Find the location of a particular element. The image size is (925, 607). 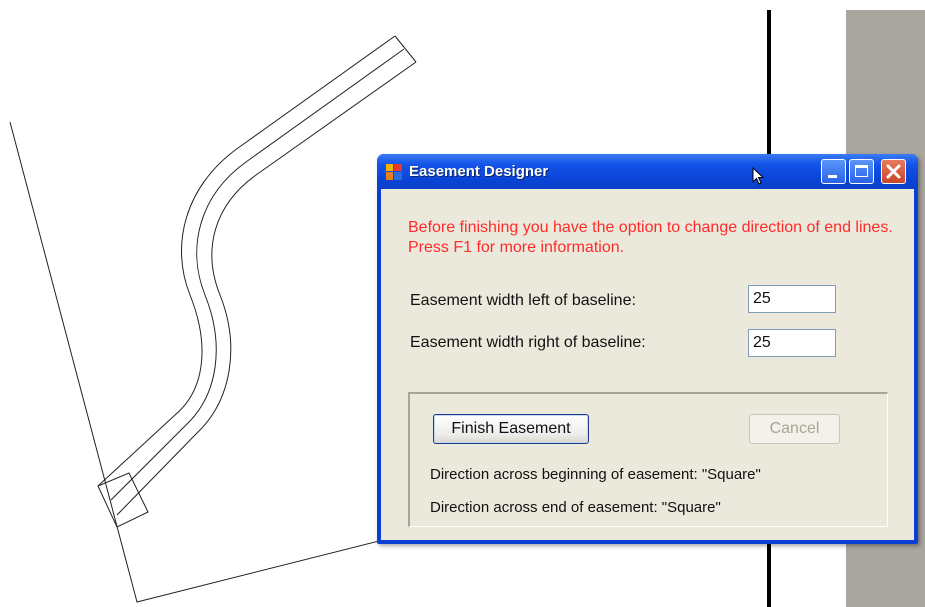

maximize-button is located at coordinates (861, 171).